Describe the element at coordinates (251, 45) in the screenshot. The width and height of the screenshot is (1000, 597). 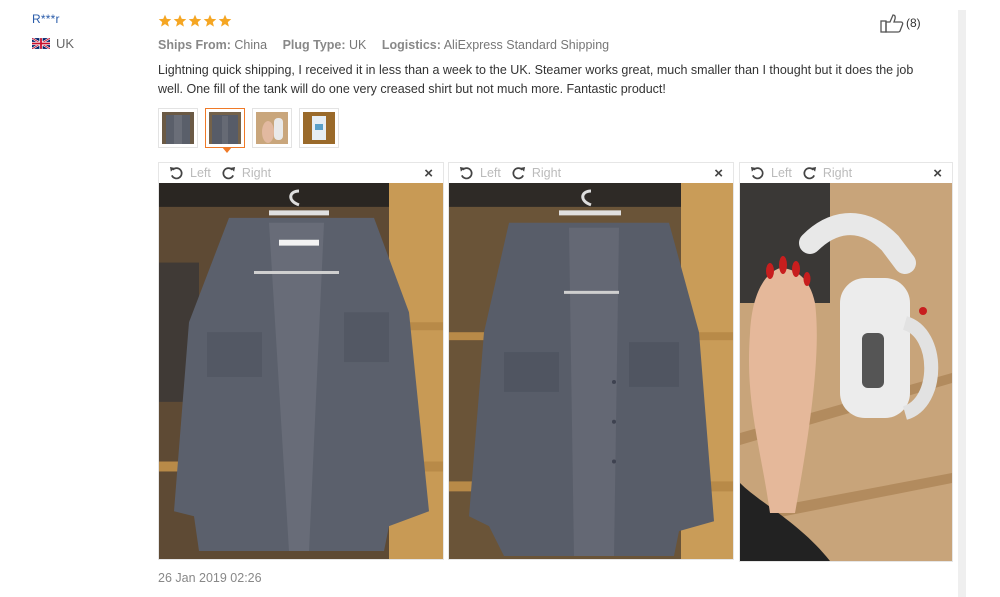
I see `ships-from-value: China` at that location.